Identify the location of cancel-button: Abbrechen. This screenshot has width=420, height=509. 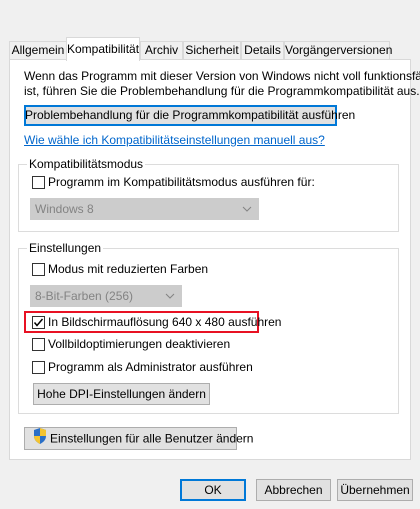
(293, 490).